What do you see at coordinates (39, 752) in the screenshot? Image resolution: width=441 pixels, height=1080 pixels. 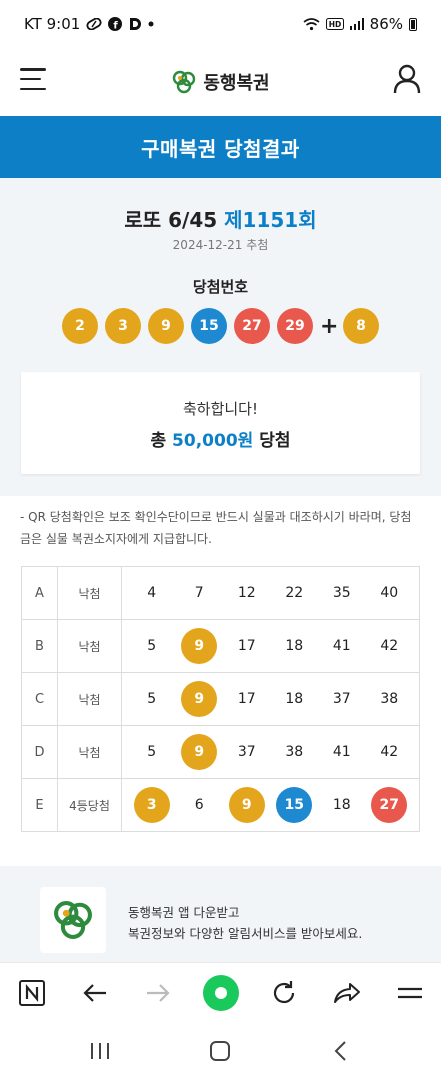 I see `game-letter: D` at bounding box center [39, 752].